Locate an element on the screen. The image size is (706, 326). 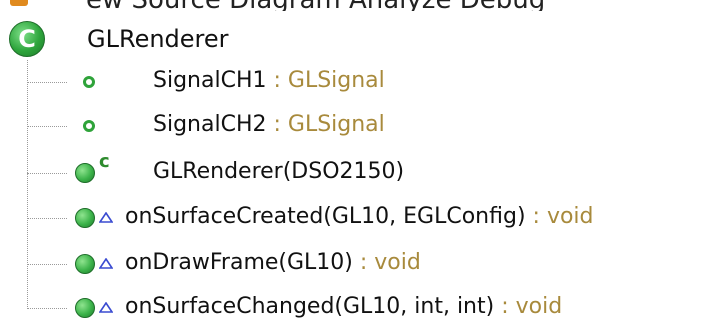
member-name: onDrawFrame(GL10) is located at coordinates (239, 262).